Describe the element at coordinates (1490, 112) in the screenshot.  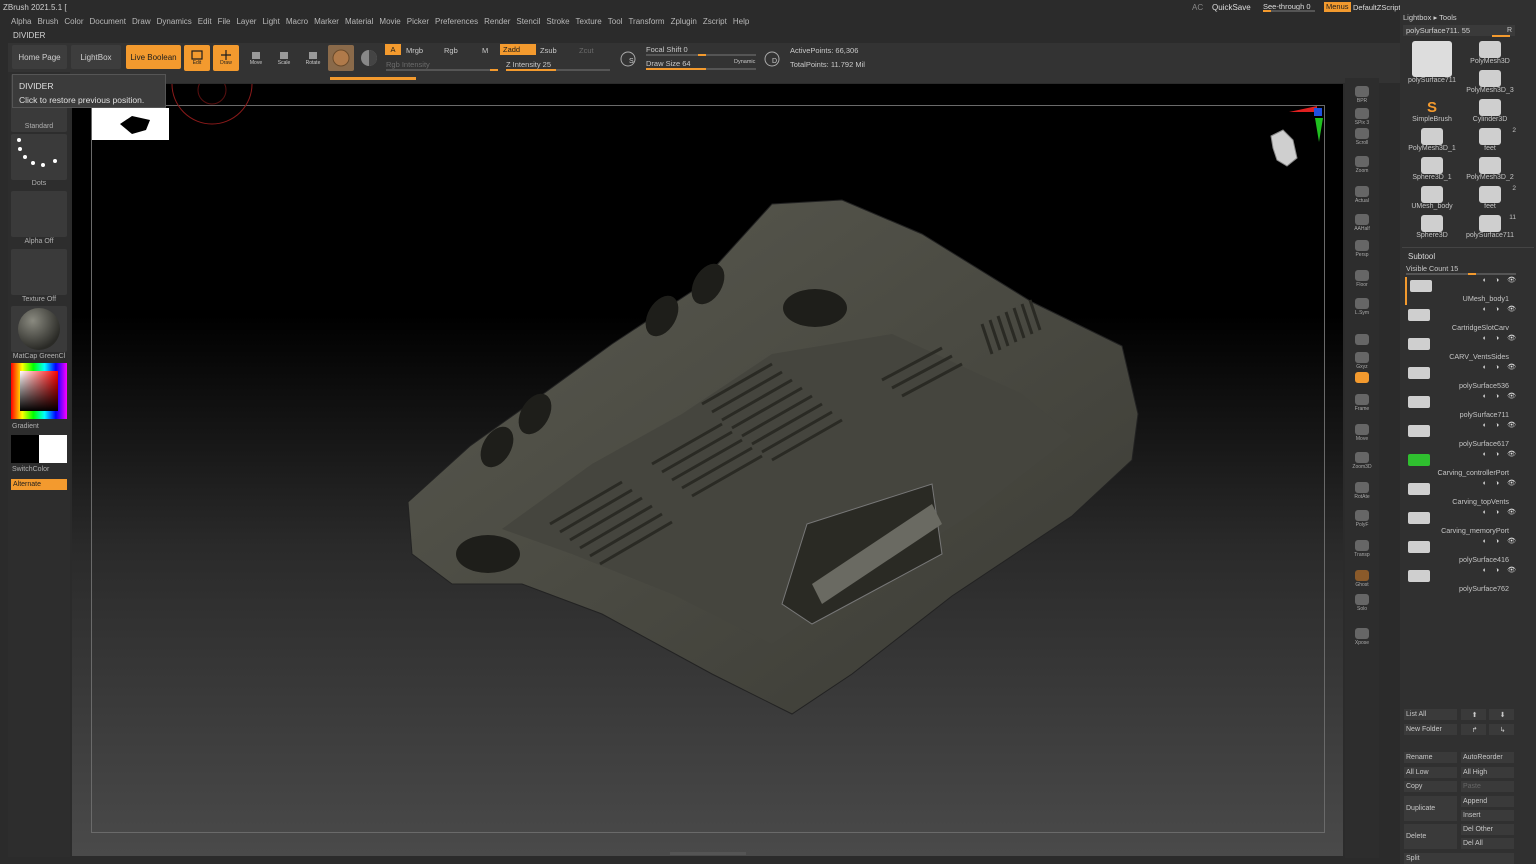
I see `tool-thumb-5: Cylinder3D` at that location.